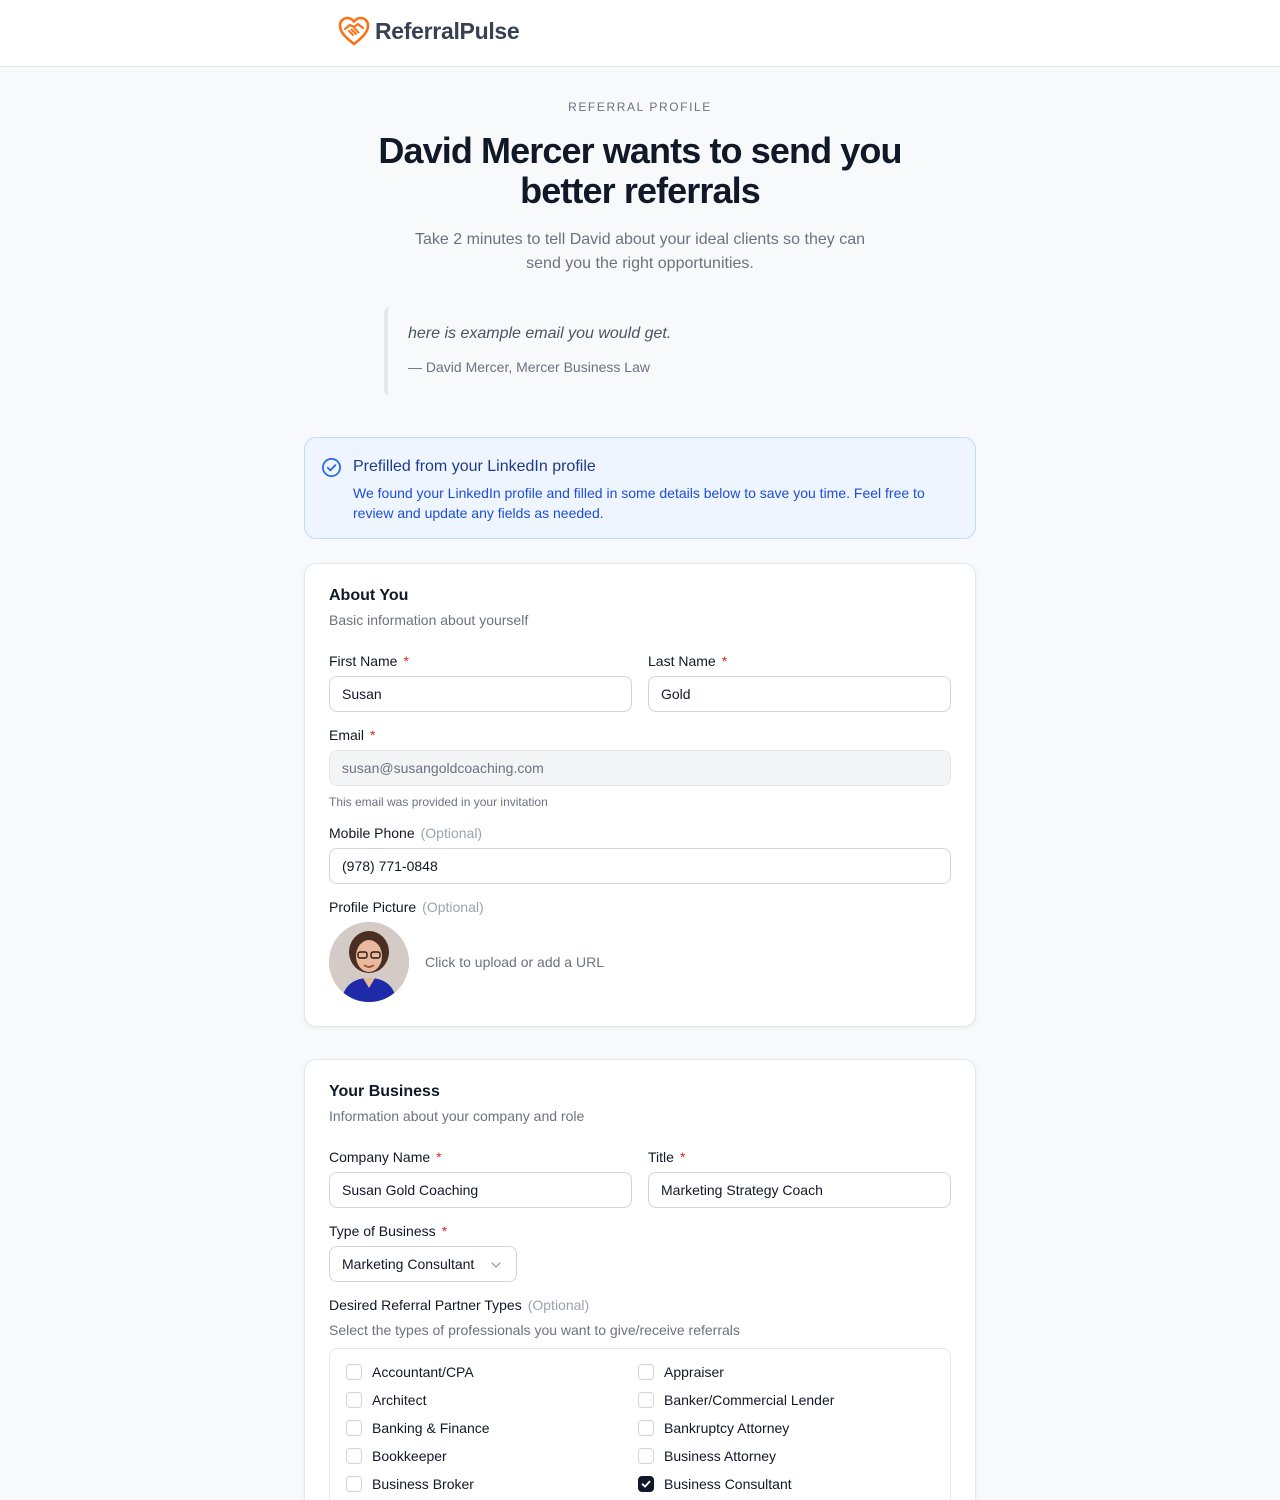  I want to click on first-name-label-text: First Name, so click(363, 661).